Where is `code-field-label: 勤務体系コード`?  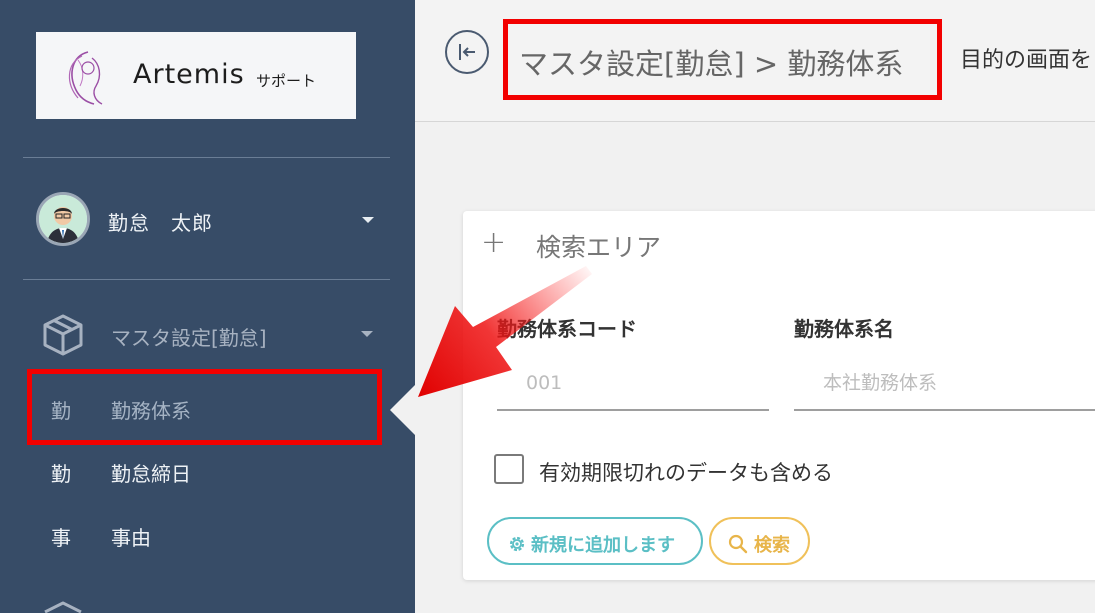
code-field-label: 勤務体系コード is located at coordinates (567, 329).